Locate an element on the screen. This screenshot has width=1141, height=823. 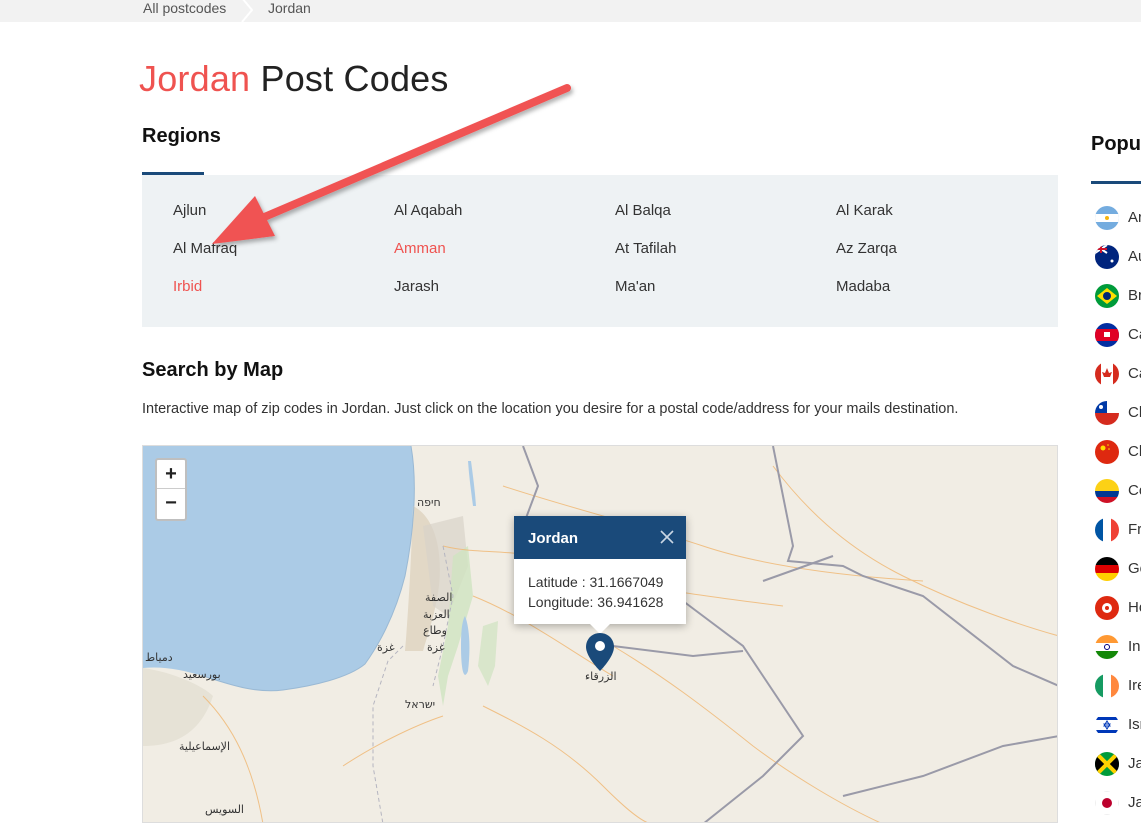
map-label: חיפה is located at coordinates (429, 502).